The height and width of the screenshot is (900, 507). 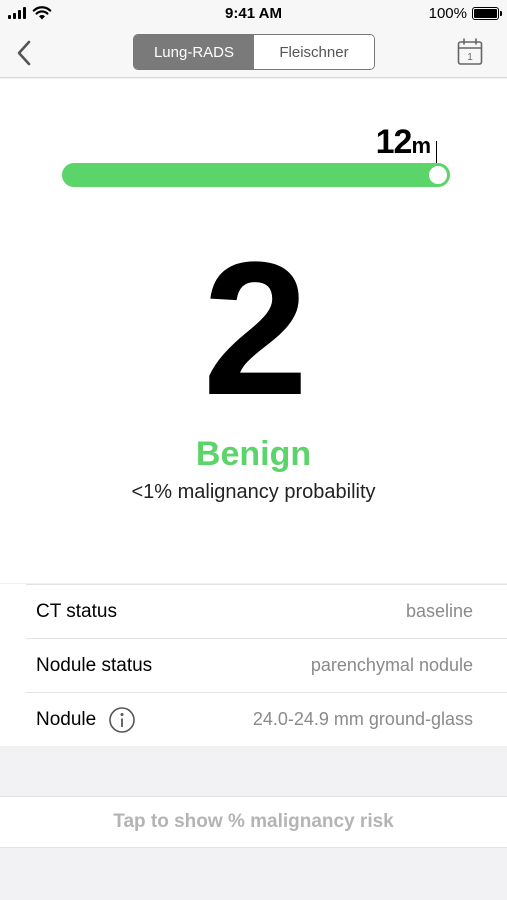 I want to click on calendar-day: 1, so click(x=470, y=57).